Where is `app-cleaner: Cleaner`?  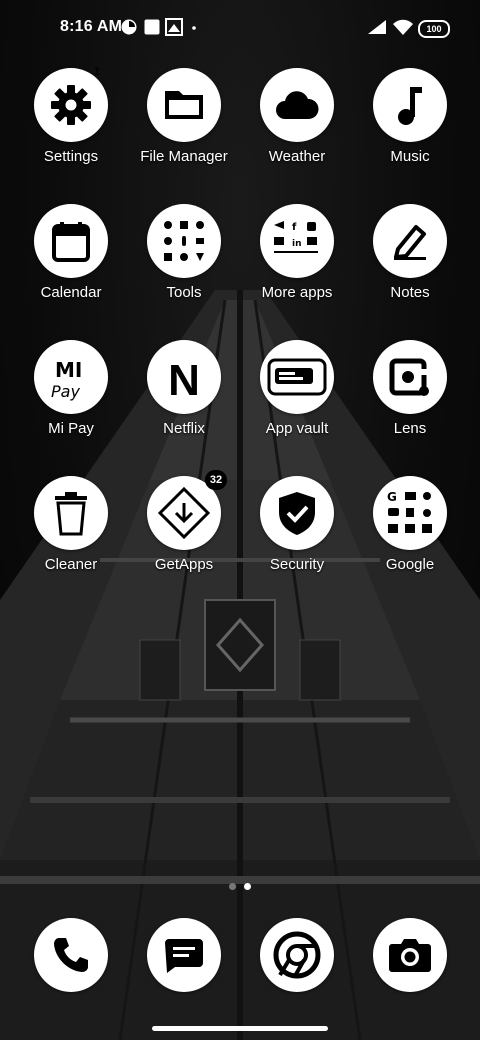 app-cleaner: Cleaner is located at coordinates (71, 524).